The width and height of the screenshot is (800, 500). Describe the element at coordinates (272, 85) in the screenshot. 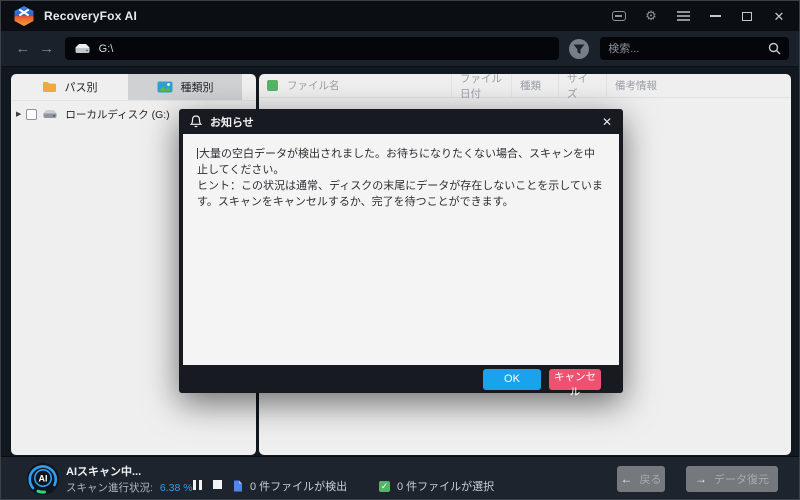

I see `select-all-checkbox` at that location.